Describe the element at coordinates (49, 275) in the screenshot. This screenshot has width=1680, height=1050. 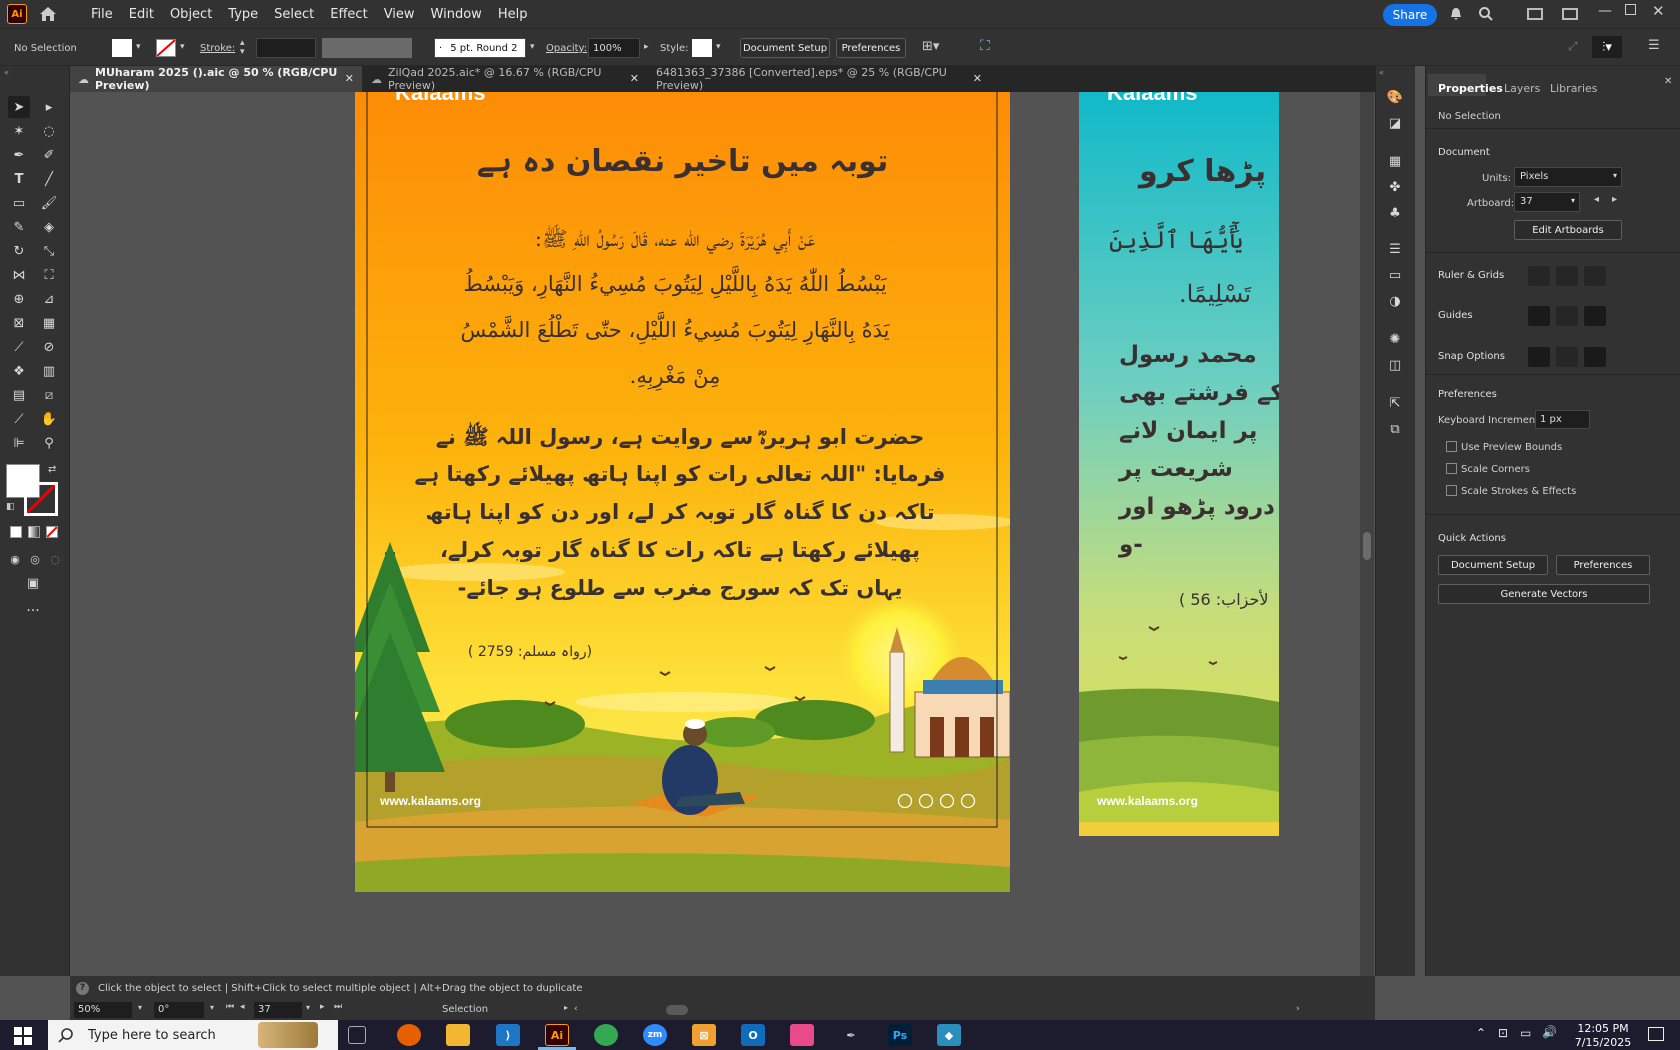
I see `free-transform-tool-icon: ⛶` at that location.